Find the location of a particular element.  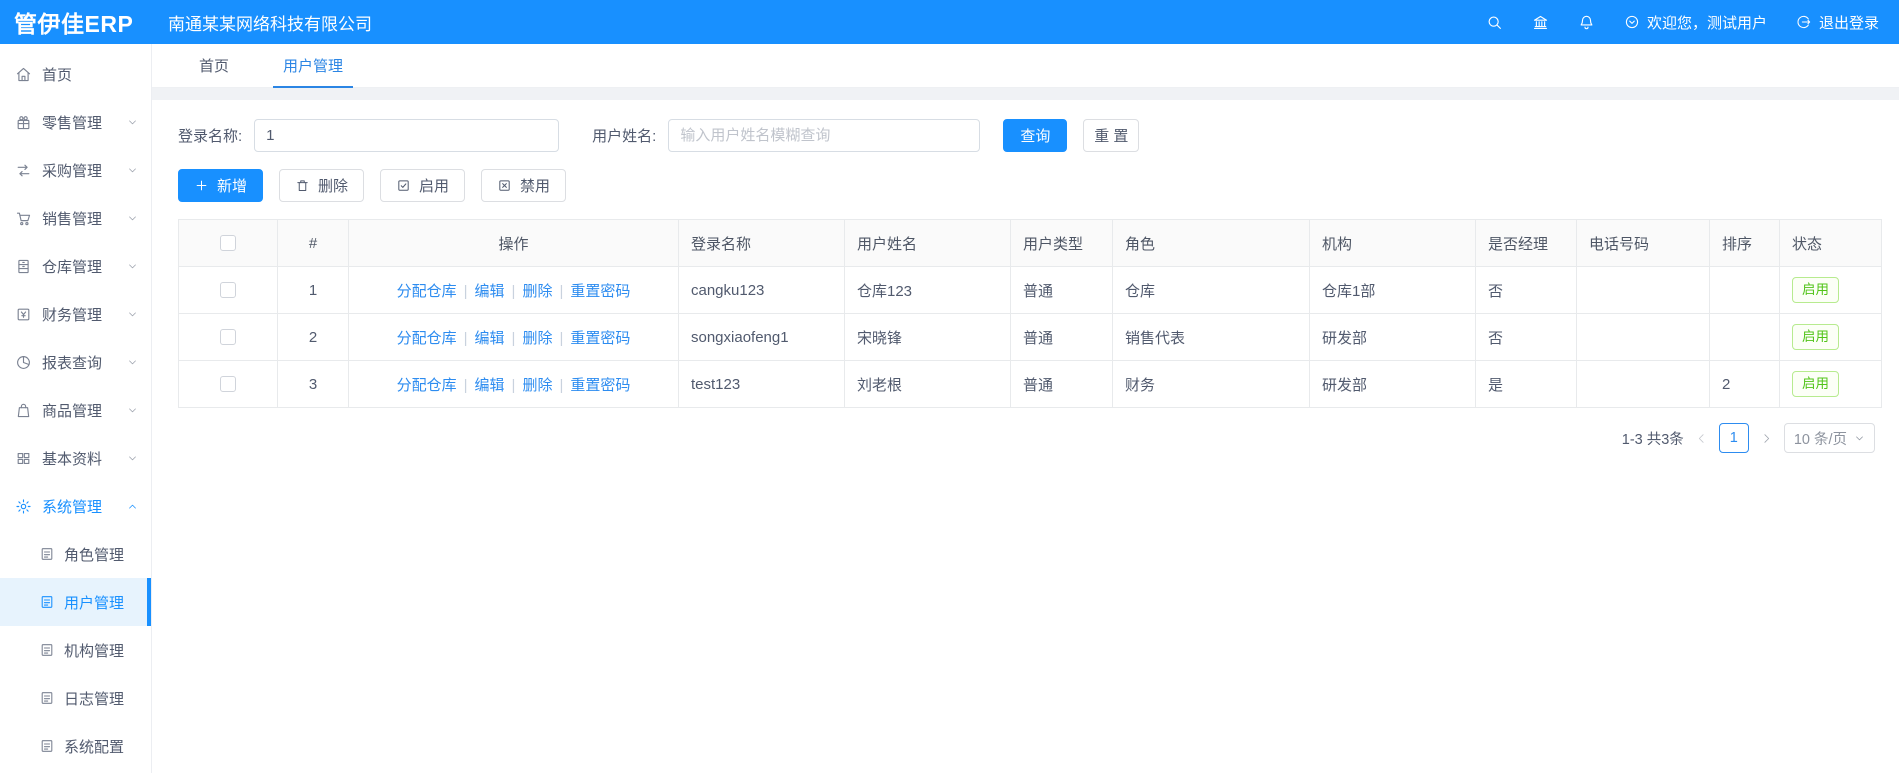

bell-icon is located at coordinates (1586, 22).